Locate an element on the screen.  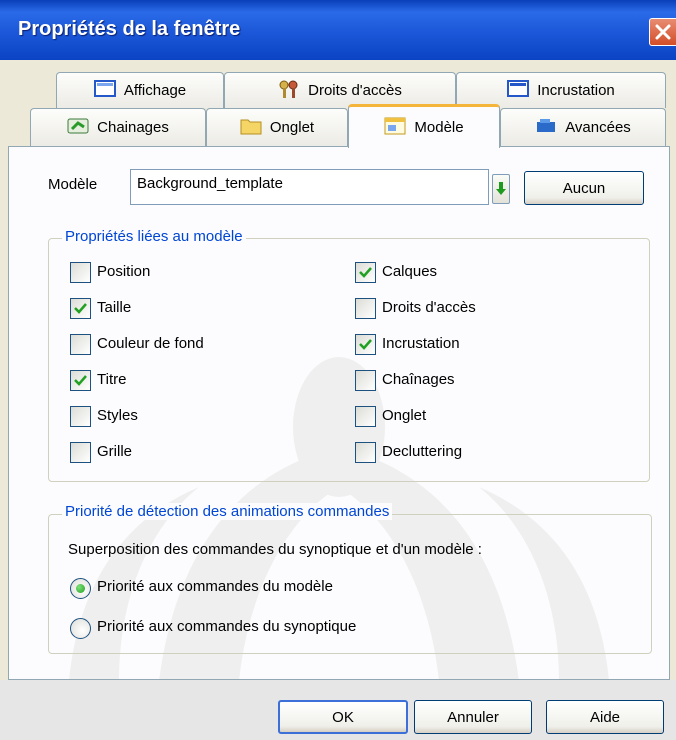
checkbox-taille is located at coordinates (80, 308).